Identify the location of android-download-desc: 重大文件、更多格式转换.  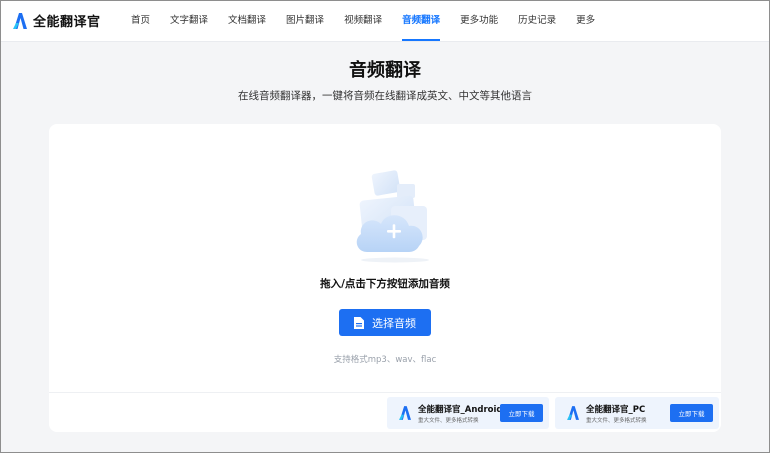
(448, 421).